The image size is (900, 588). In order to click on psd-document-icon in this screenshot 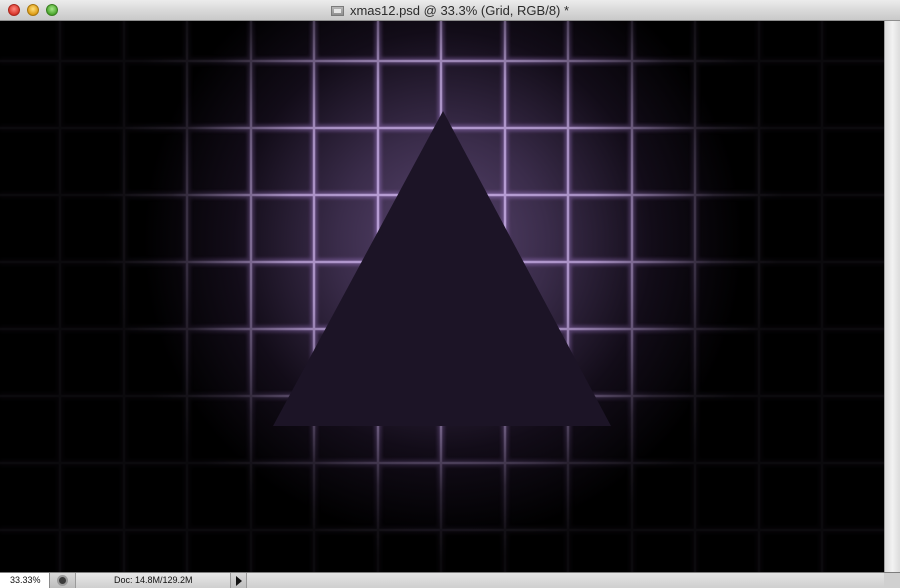, I will do `click(337, 10)`.